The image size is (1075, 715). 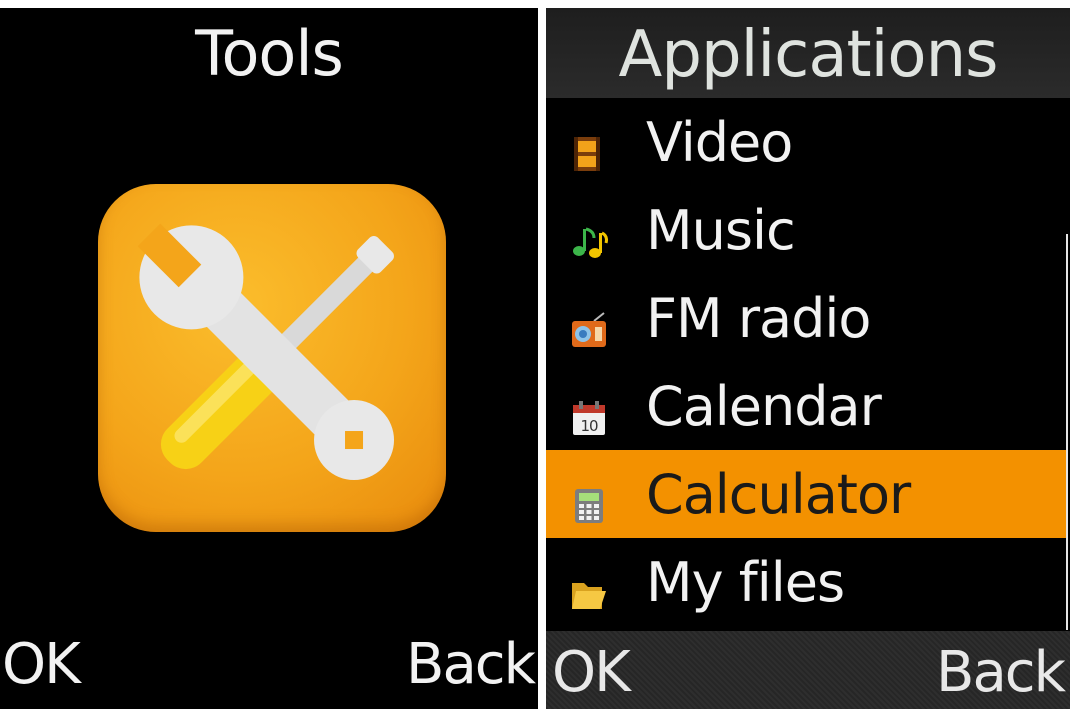 What do you see at coordinates (589, 234) in the screenshot?
I see `music-icon` at bounding box center [589, 234].